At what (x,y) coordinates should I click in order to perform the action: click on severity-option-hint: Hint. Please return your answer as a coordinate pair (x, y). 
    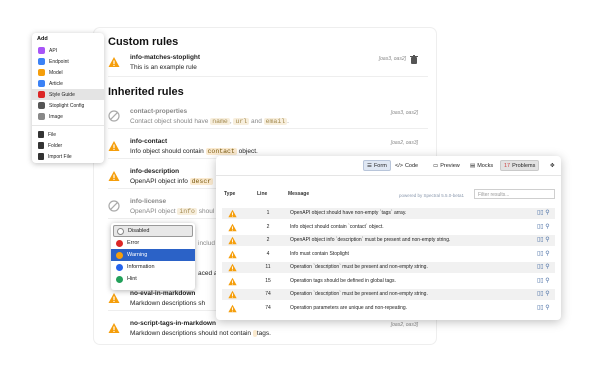
    Looking at the image, I should click on (153, 279).